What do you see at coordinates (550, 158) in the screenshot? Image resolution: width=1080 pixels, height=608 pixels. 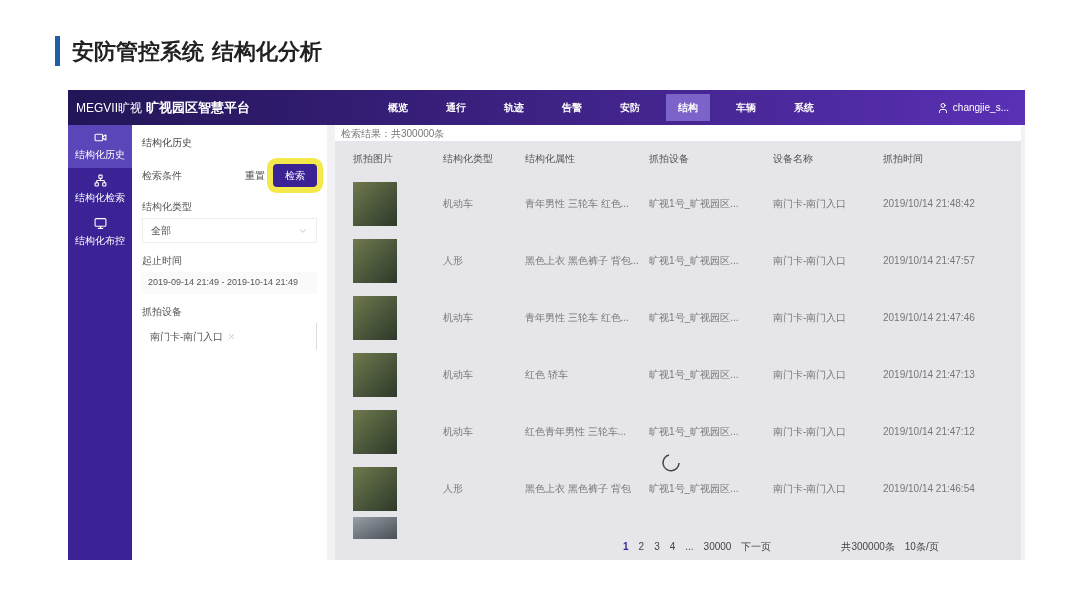 I see `column-header: 结构化属性` at bounding box center [550, 158].